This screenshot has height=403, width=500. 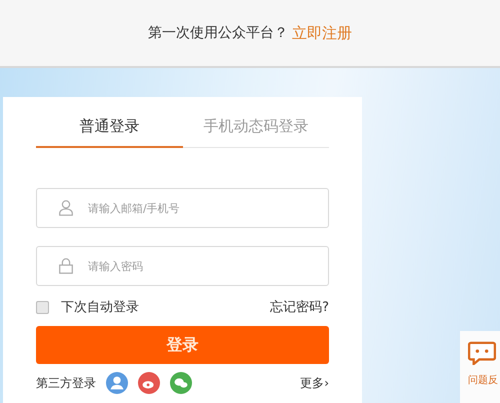 What do you see at coordinates (182, 208) in the screenshot?
I see `input-field: 请输入邮箱/手机号` at bounding box center [182, 208].